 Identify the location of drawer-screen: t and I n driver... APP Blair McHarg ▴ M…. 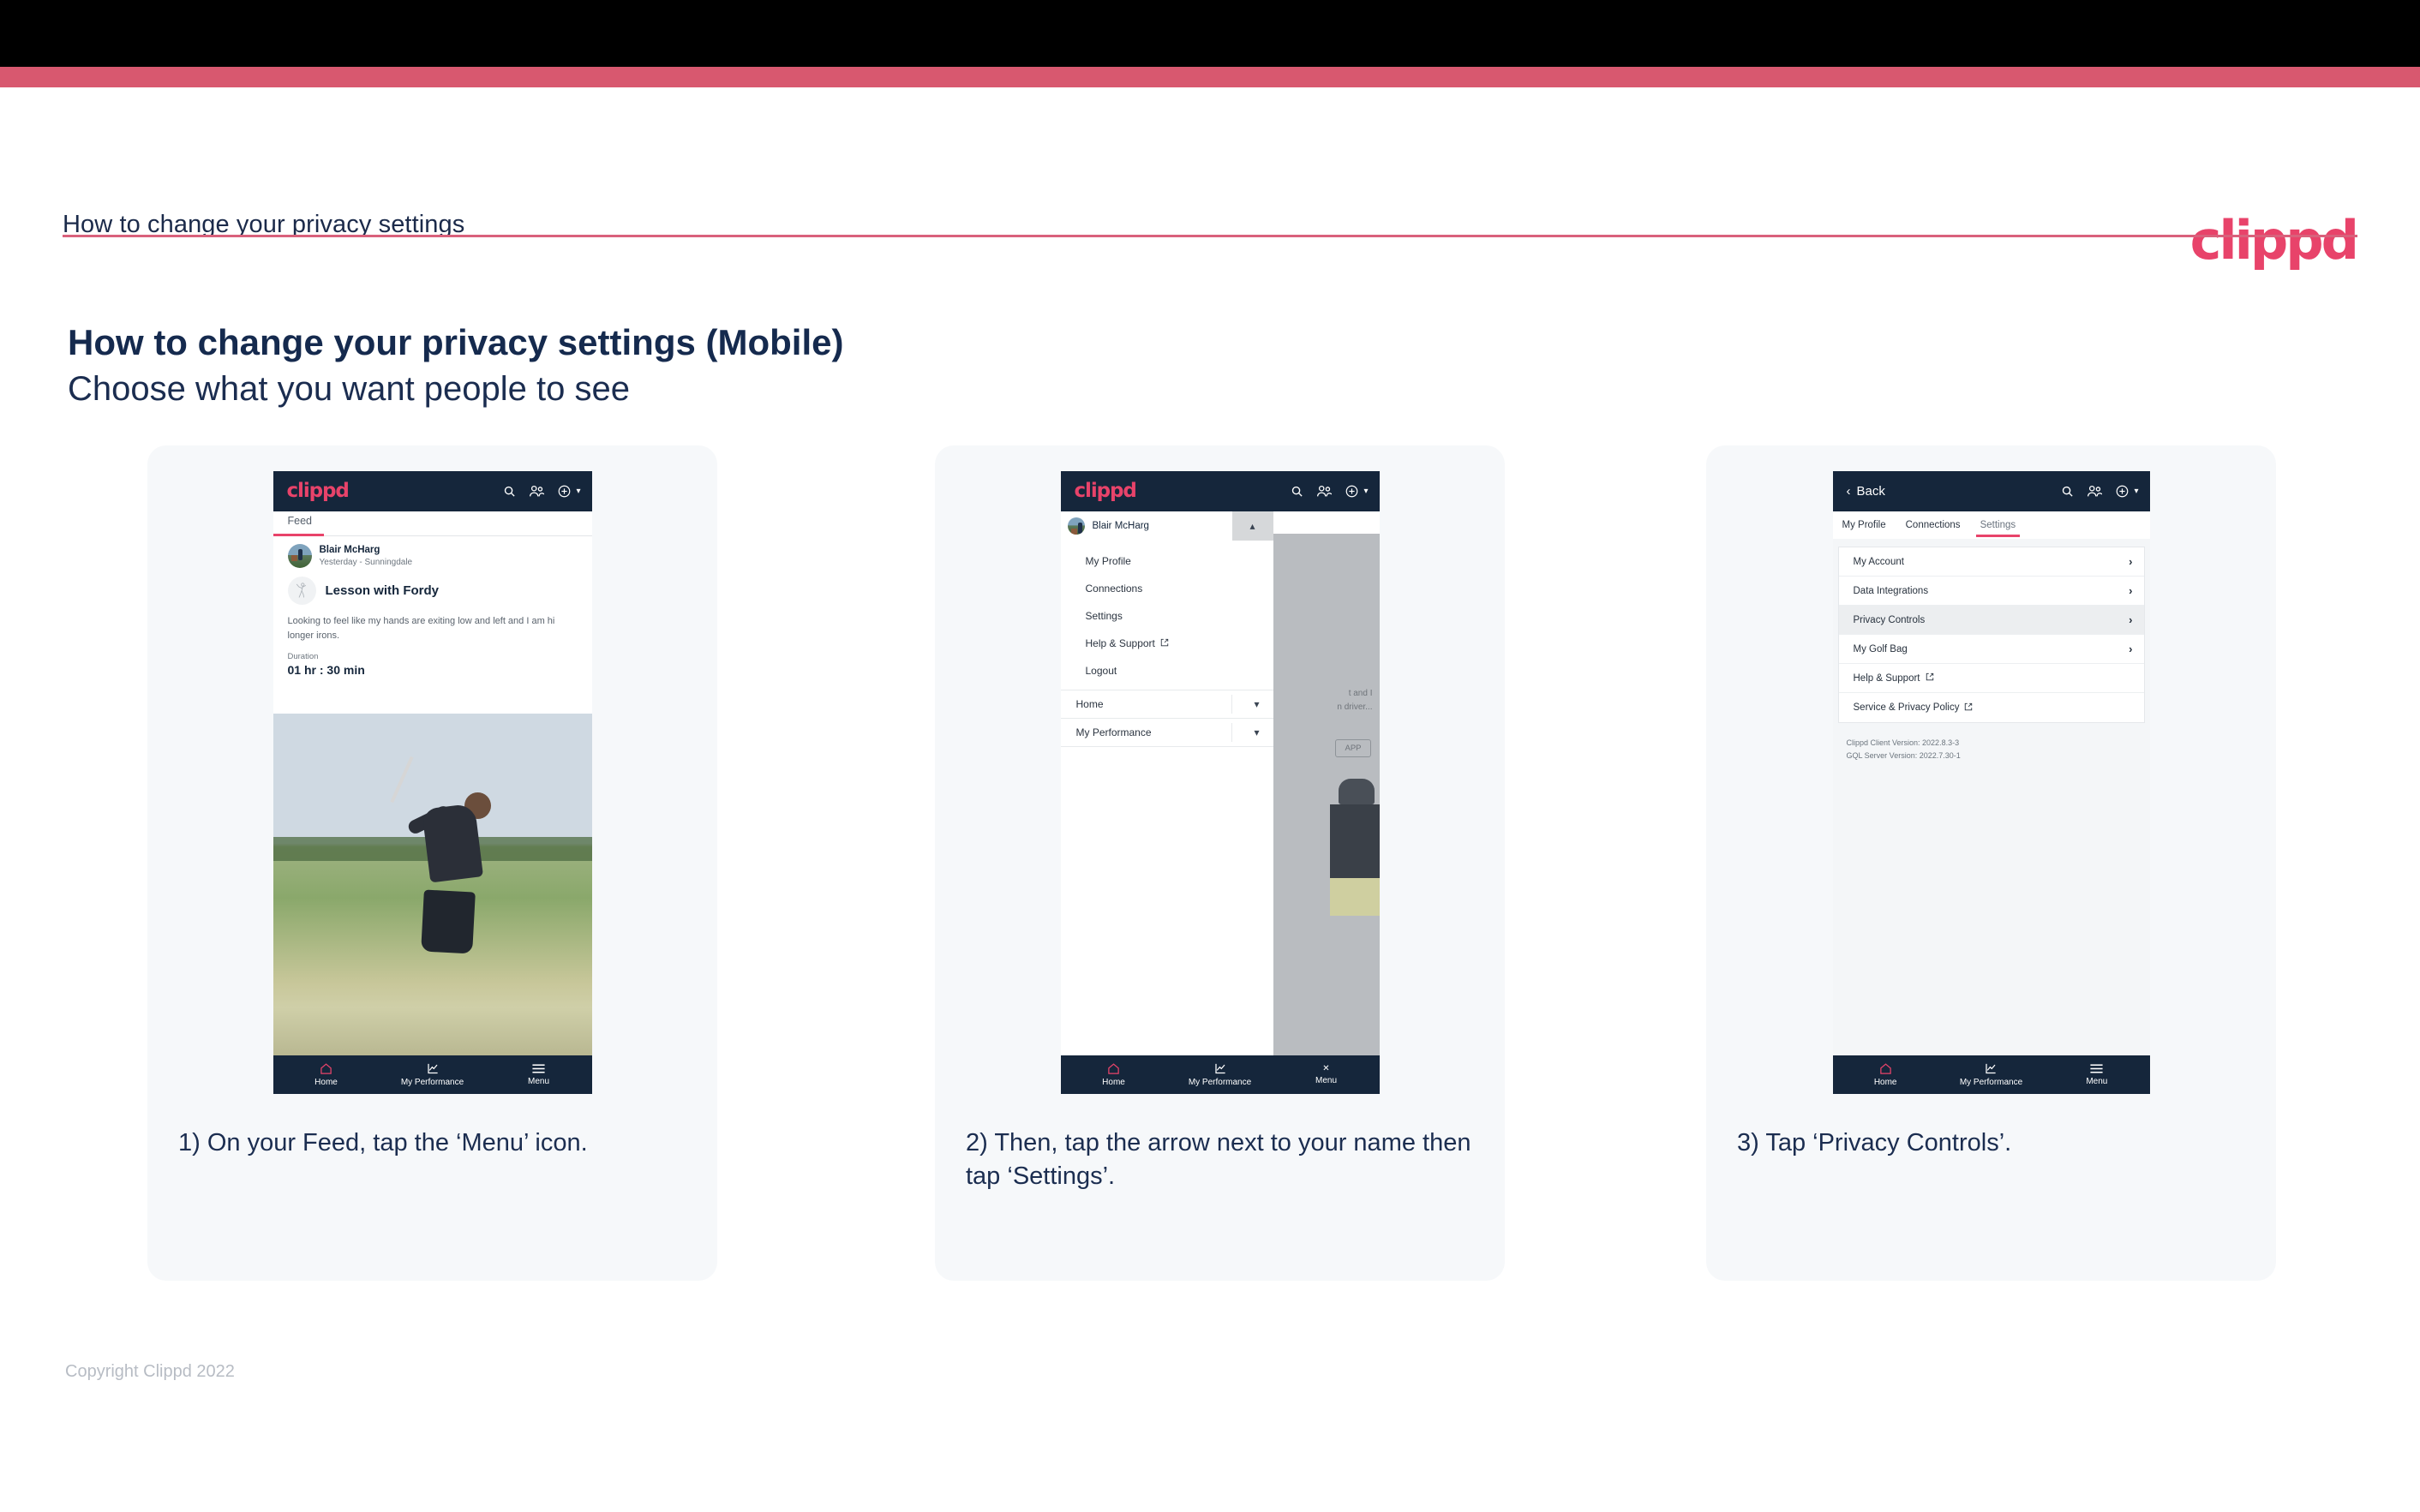
(1220, 802).